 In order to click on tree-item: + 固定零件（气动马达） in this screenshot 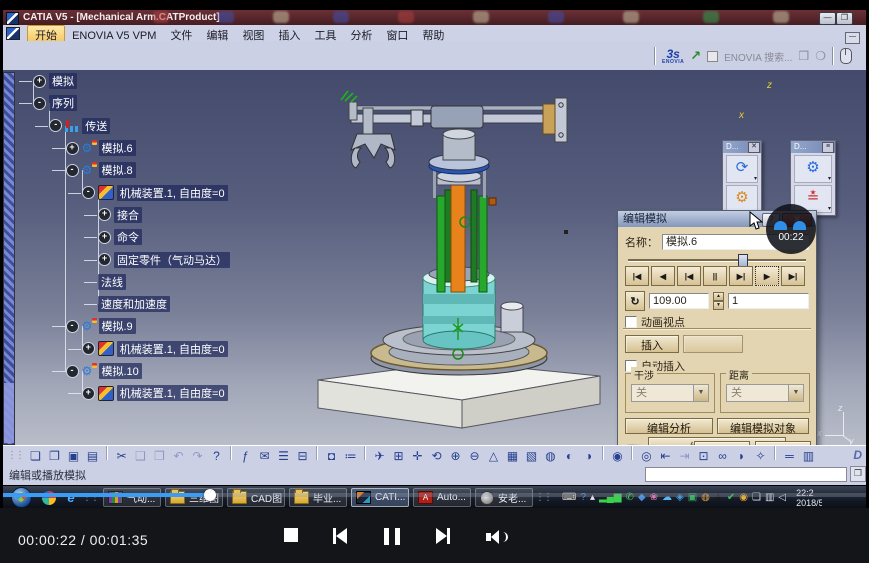, I will do `click(145, 259)`.